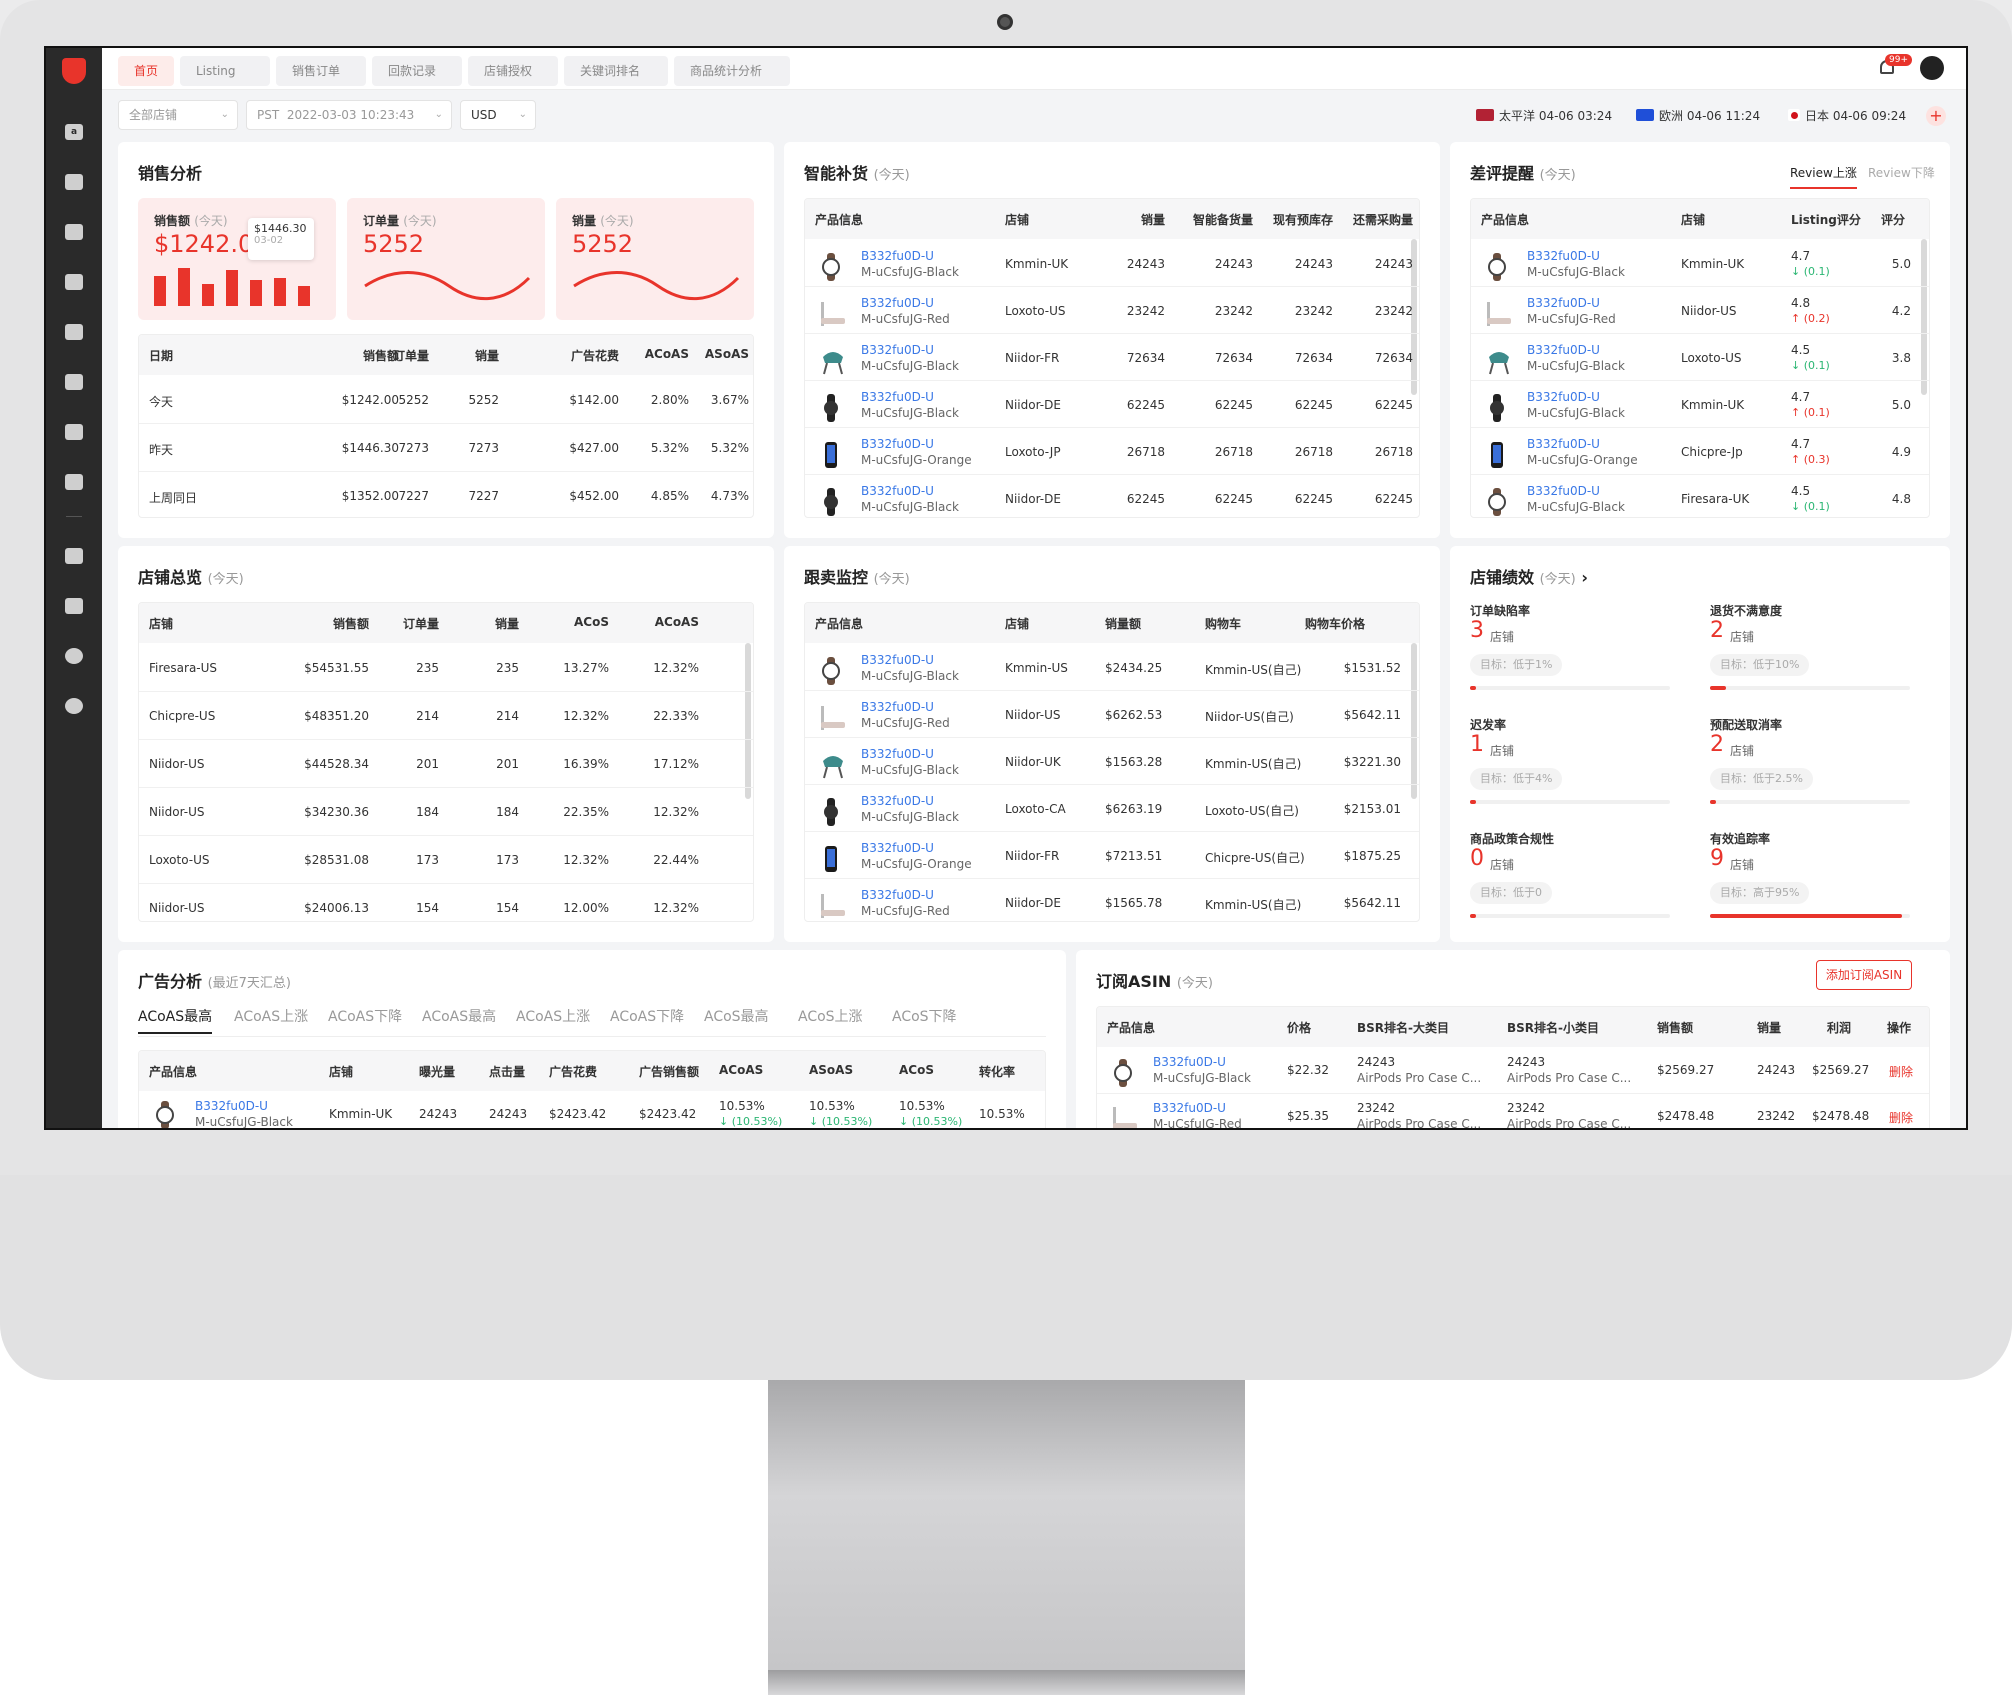  Describe the element at coordinates (924, 1016) in the screenshot. I see `ads-tab: ACoS下降` at that location.